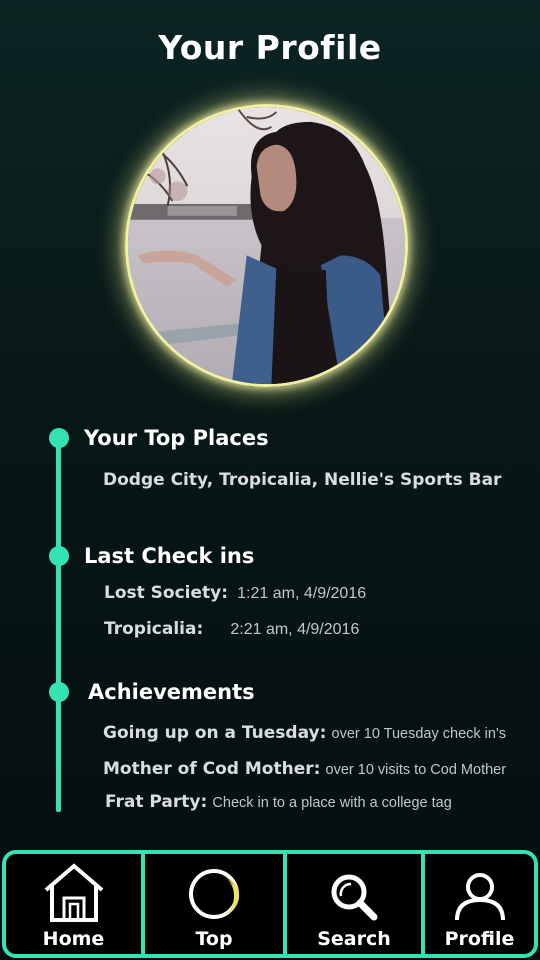 The image size is (540, 960). I want to click on checkin-item: Tropicalia: 2:21 am, 4/9/2016, so click(231, 629).